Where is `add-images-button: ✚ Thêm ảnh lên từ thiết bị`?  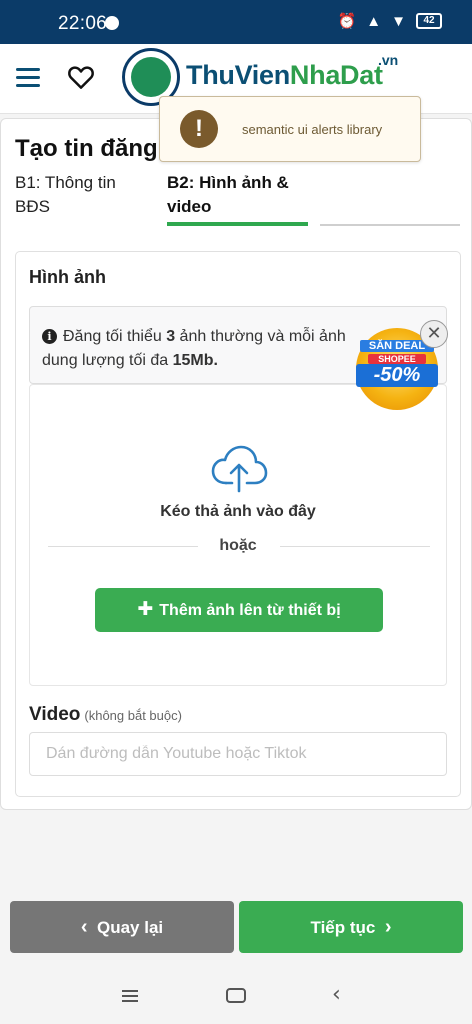 add-images-button: ✚ Thêm ảnh lên từ thiết bị is located at coordinates (239, 610).